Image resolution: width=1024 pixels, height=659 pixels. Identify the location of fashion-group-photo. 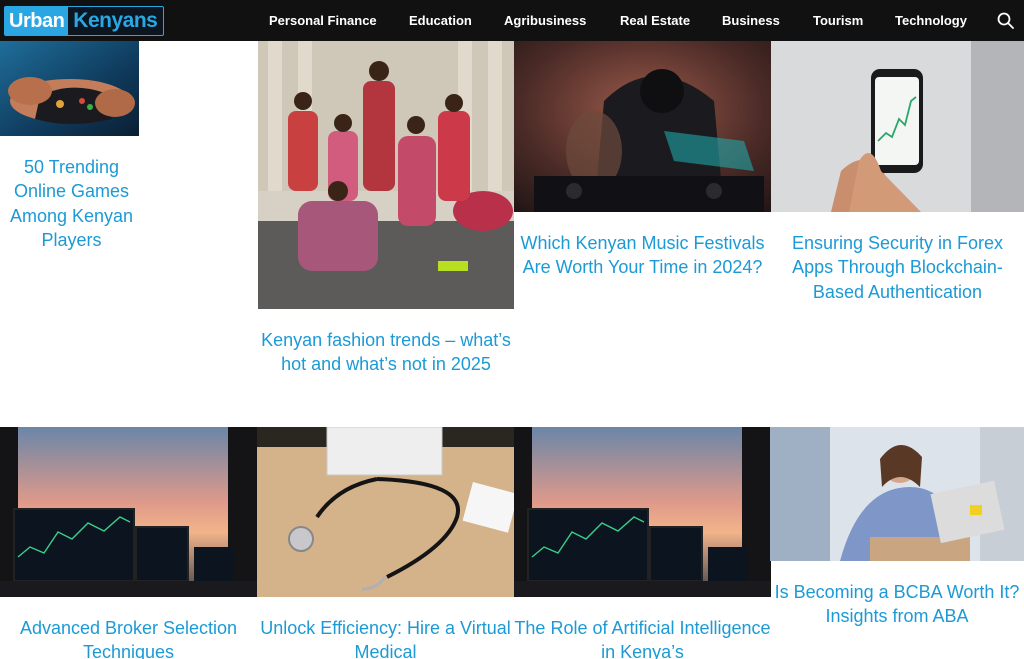
(386, 175).